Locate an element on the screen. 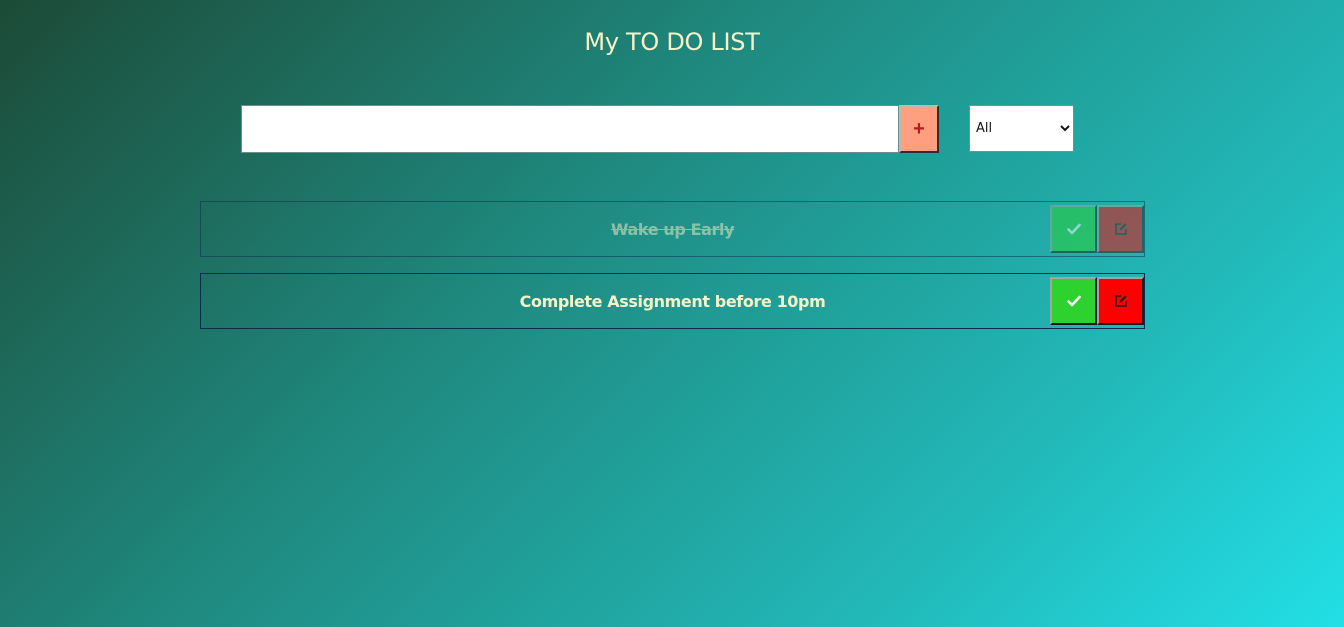  filter-select: All is located at coordinates (1021, 128).